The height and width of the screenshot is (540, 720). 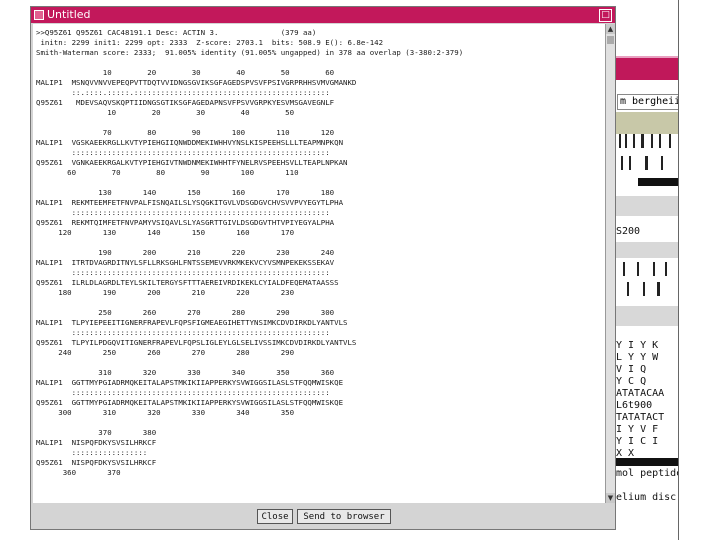 I want to click on alignment-line: 310 320 330 340 350 360, so click(x=185, y=372).